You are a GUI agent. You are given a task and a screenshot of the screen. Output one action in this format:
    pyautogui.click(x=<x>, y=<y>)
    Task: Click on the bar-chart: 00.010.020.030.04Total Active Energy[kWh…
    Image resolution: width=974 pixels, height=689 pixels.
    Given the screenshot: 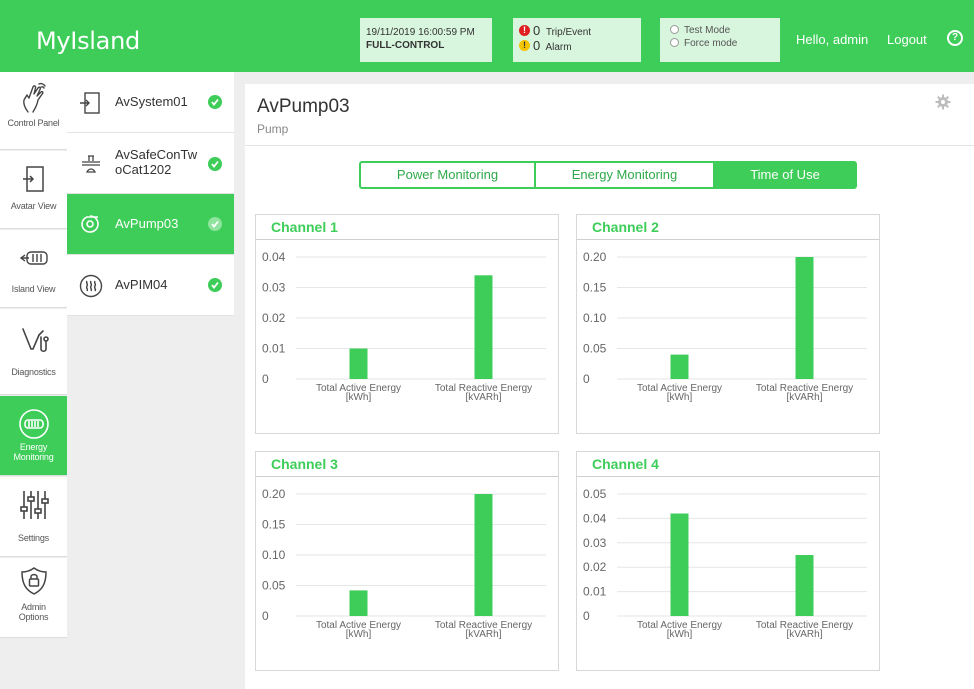 What is the action you would take?
    pyautogui.click(x=404, y=326)
    